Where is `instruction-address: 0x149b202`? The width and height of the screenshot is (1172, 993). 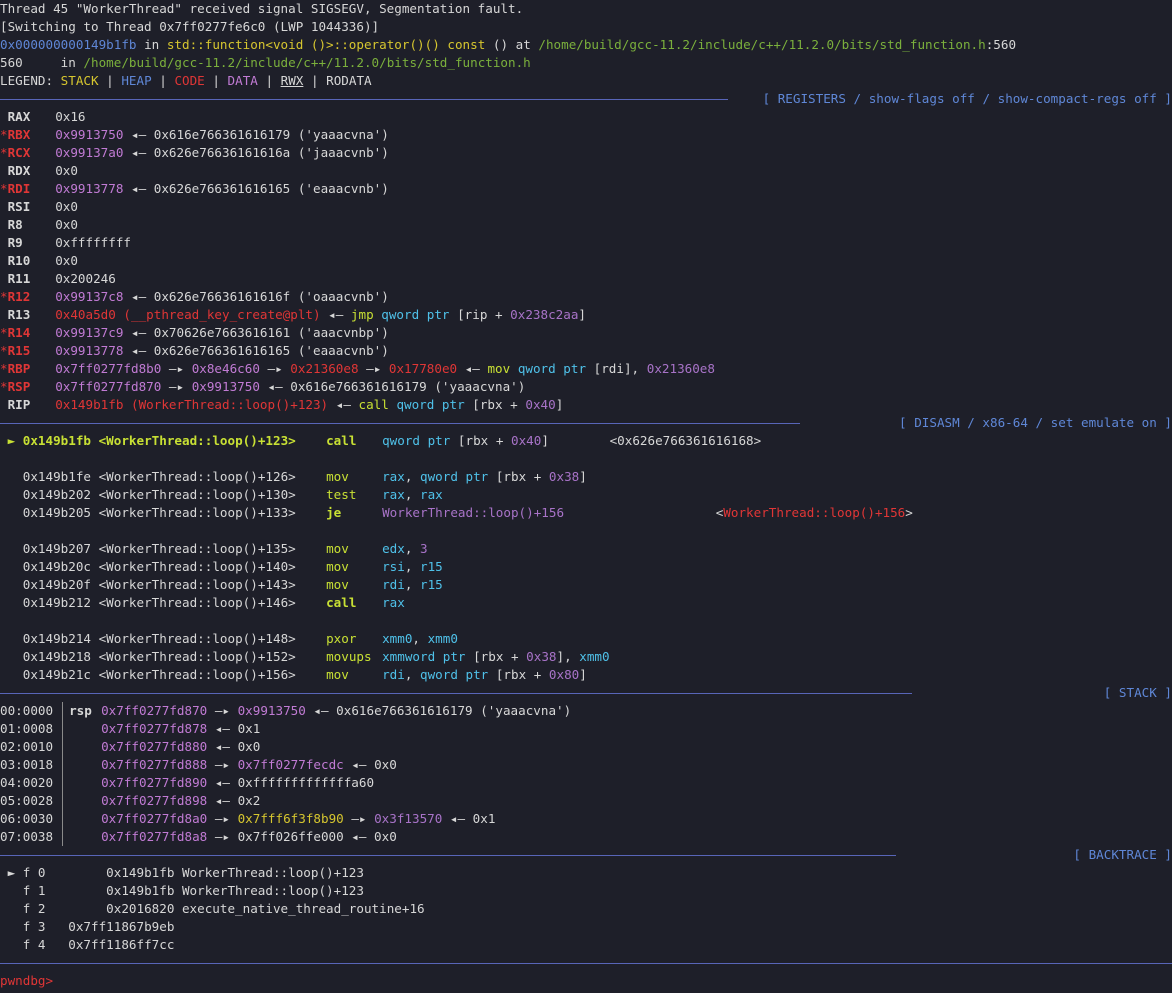
instruction-address: 0x149b202 is located at coordinates (56, 494).